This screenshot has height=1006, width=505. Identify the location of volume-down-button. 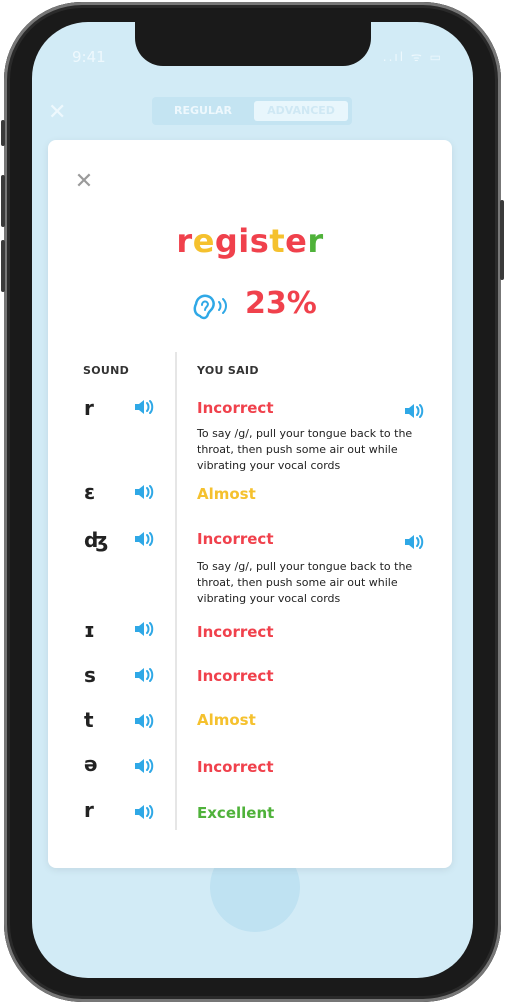
(3, 266).